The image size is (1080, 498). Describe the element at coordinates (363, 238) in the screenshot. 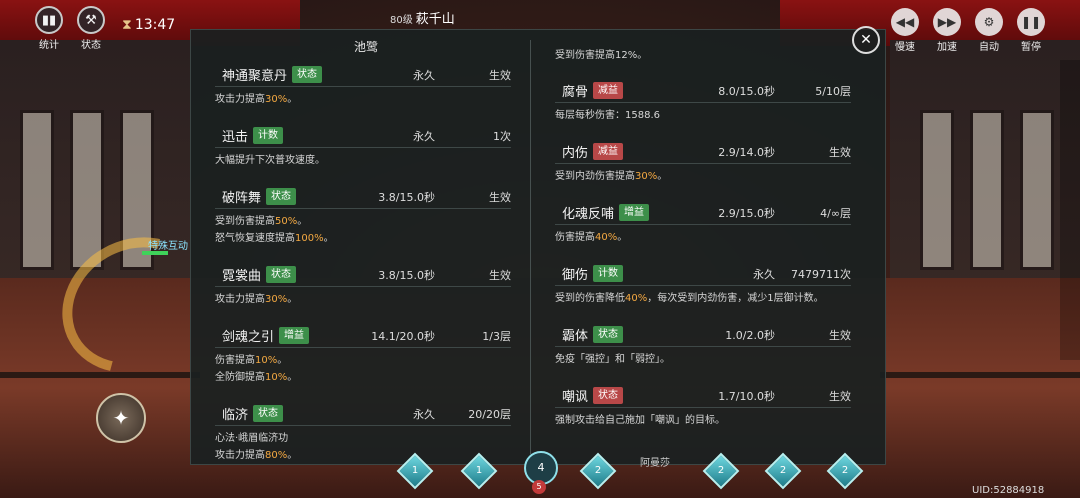

I see `buff-desc-line: 怒气恢复速度提高100%。` at that location.